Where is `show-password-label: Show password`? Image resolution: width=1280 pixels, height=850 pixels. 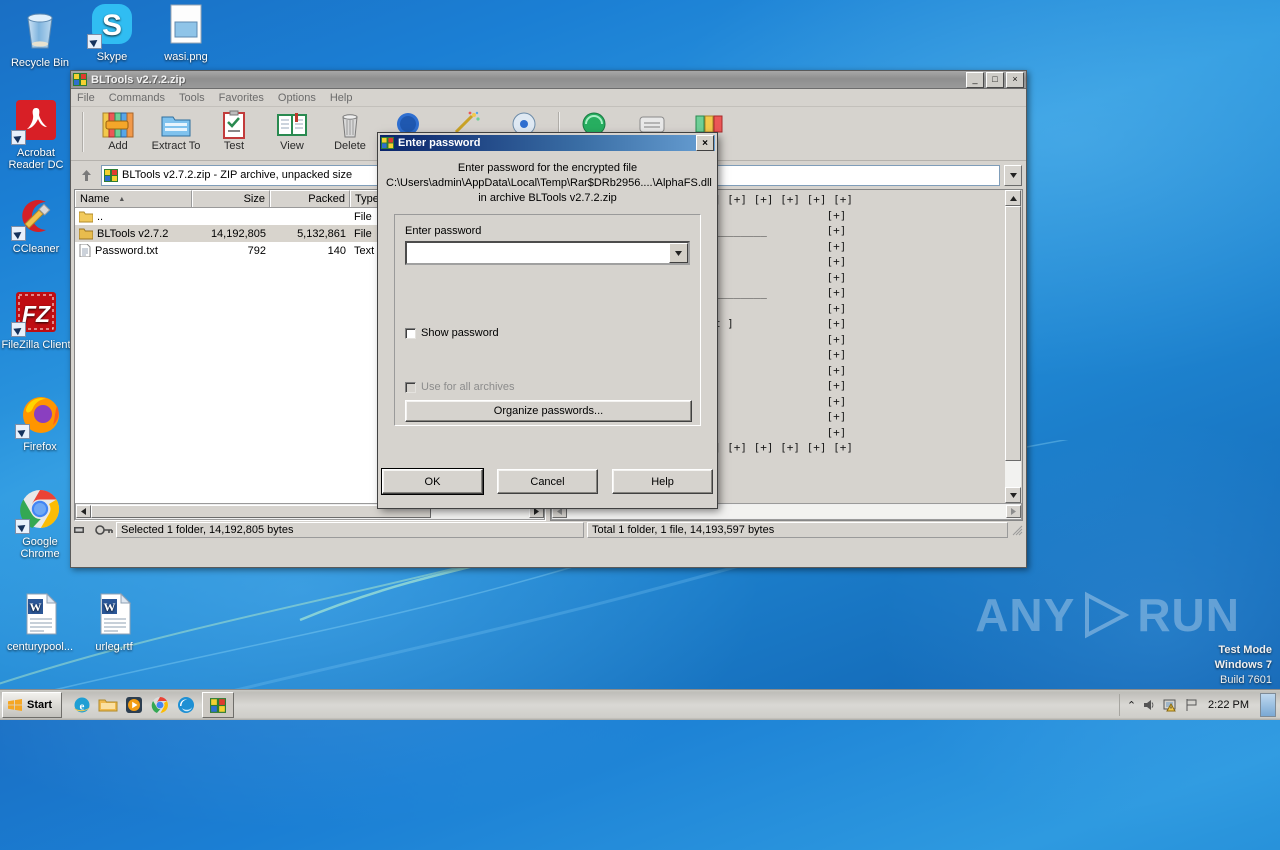 show-password-label: Show password is located at coordinates (460, 333).